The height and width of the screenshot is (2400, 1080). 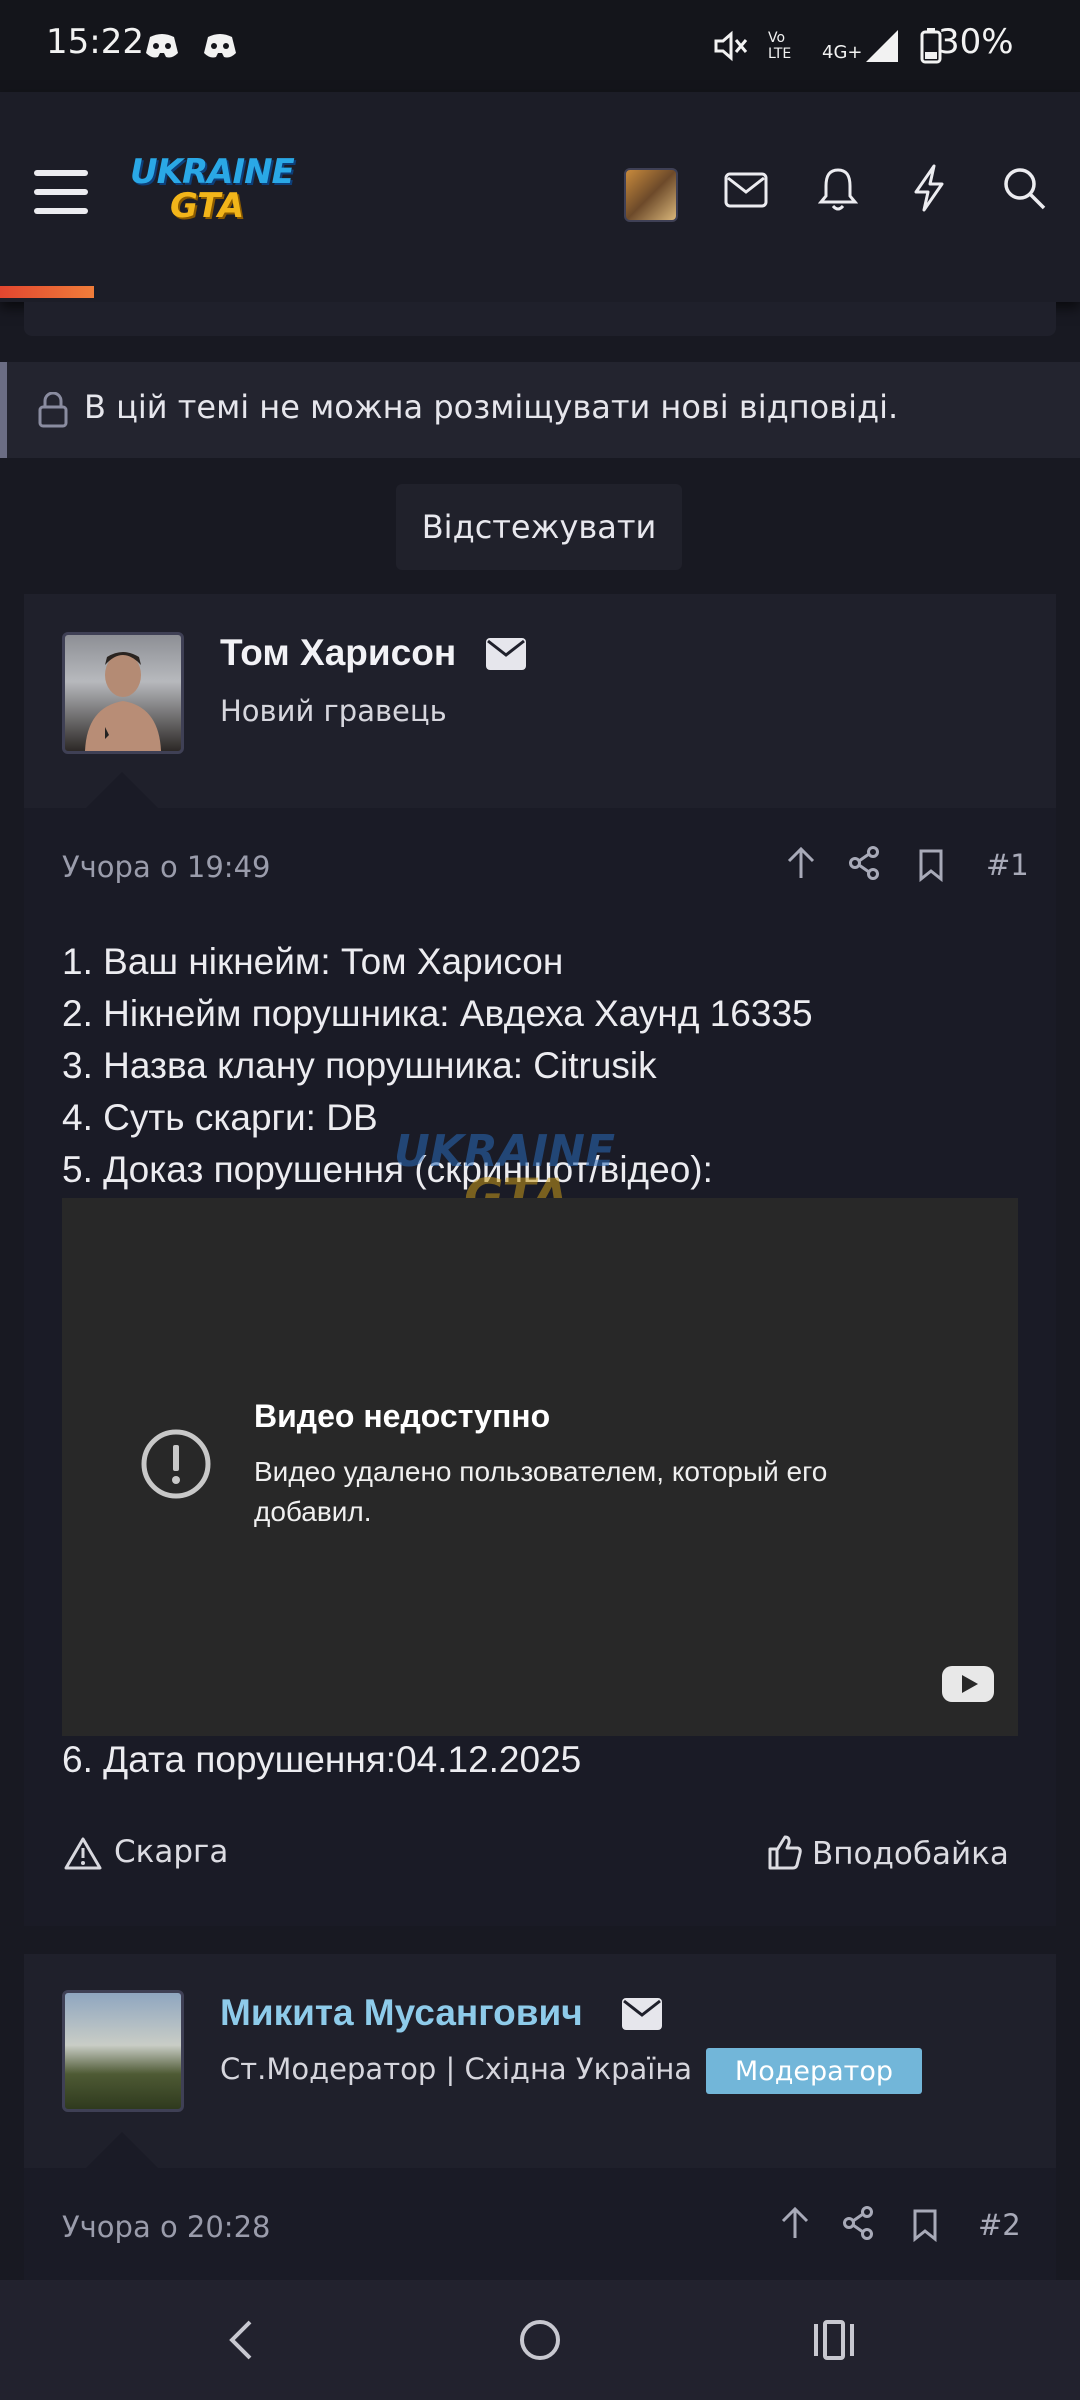 I want to click on volte-icon: Vo LTE, so click(x=780, y=46).